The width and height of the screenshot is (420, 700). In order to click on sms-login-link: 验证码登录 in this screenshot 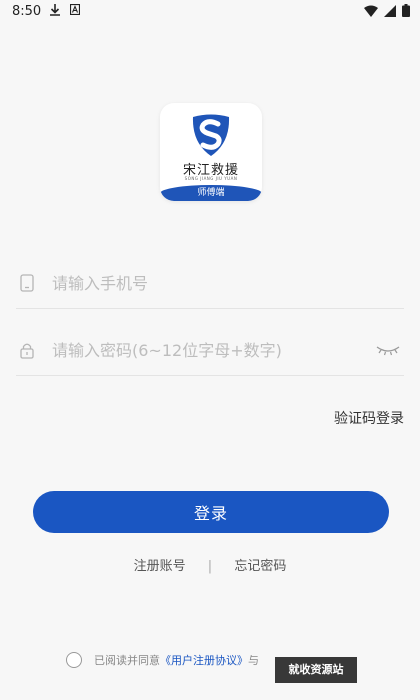, I will do `click(369, 418)`.